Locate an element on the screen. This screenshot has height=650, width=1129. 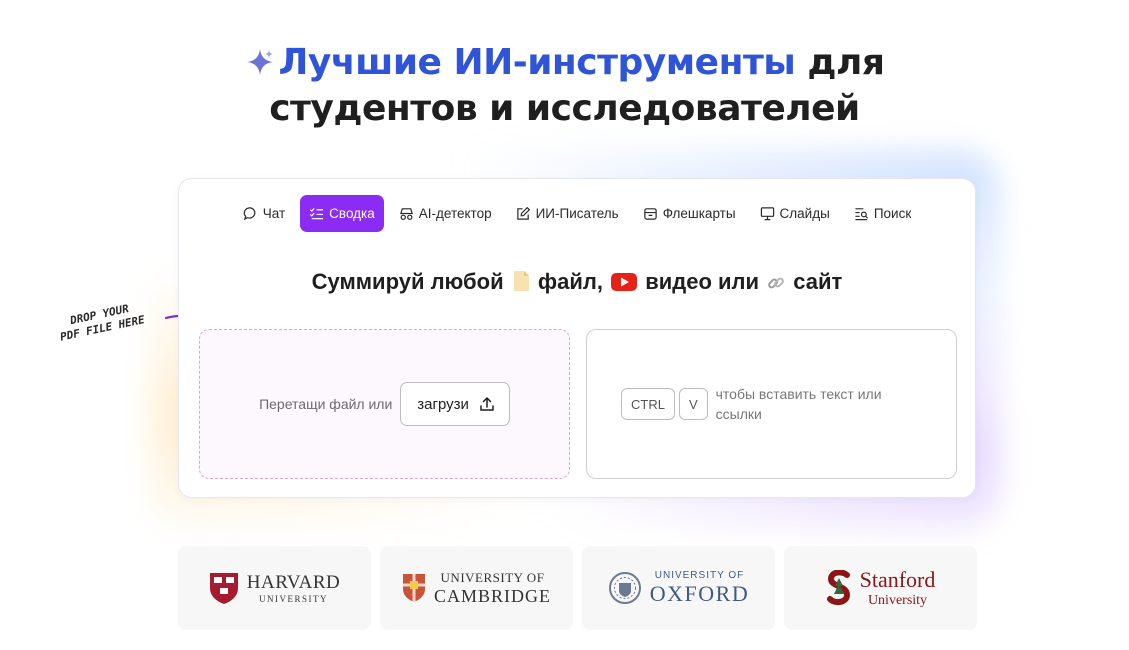
headline-part2: файл, is located at coordinates (570, 281).